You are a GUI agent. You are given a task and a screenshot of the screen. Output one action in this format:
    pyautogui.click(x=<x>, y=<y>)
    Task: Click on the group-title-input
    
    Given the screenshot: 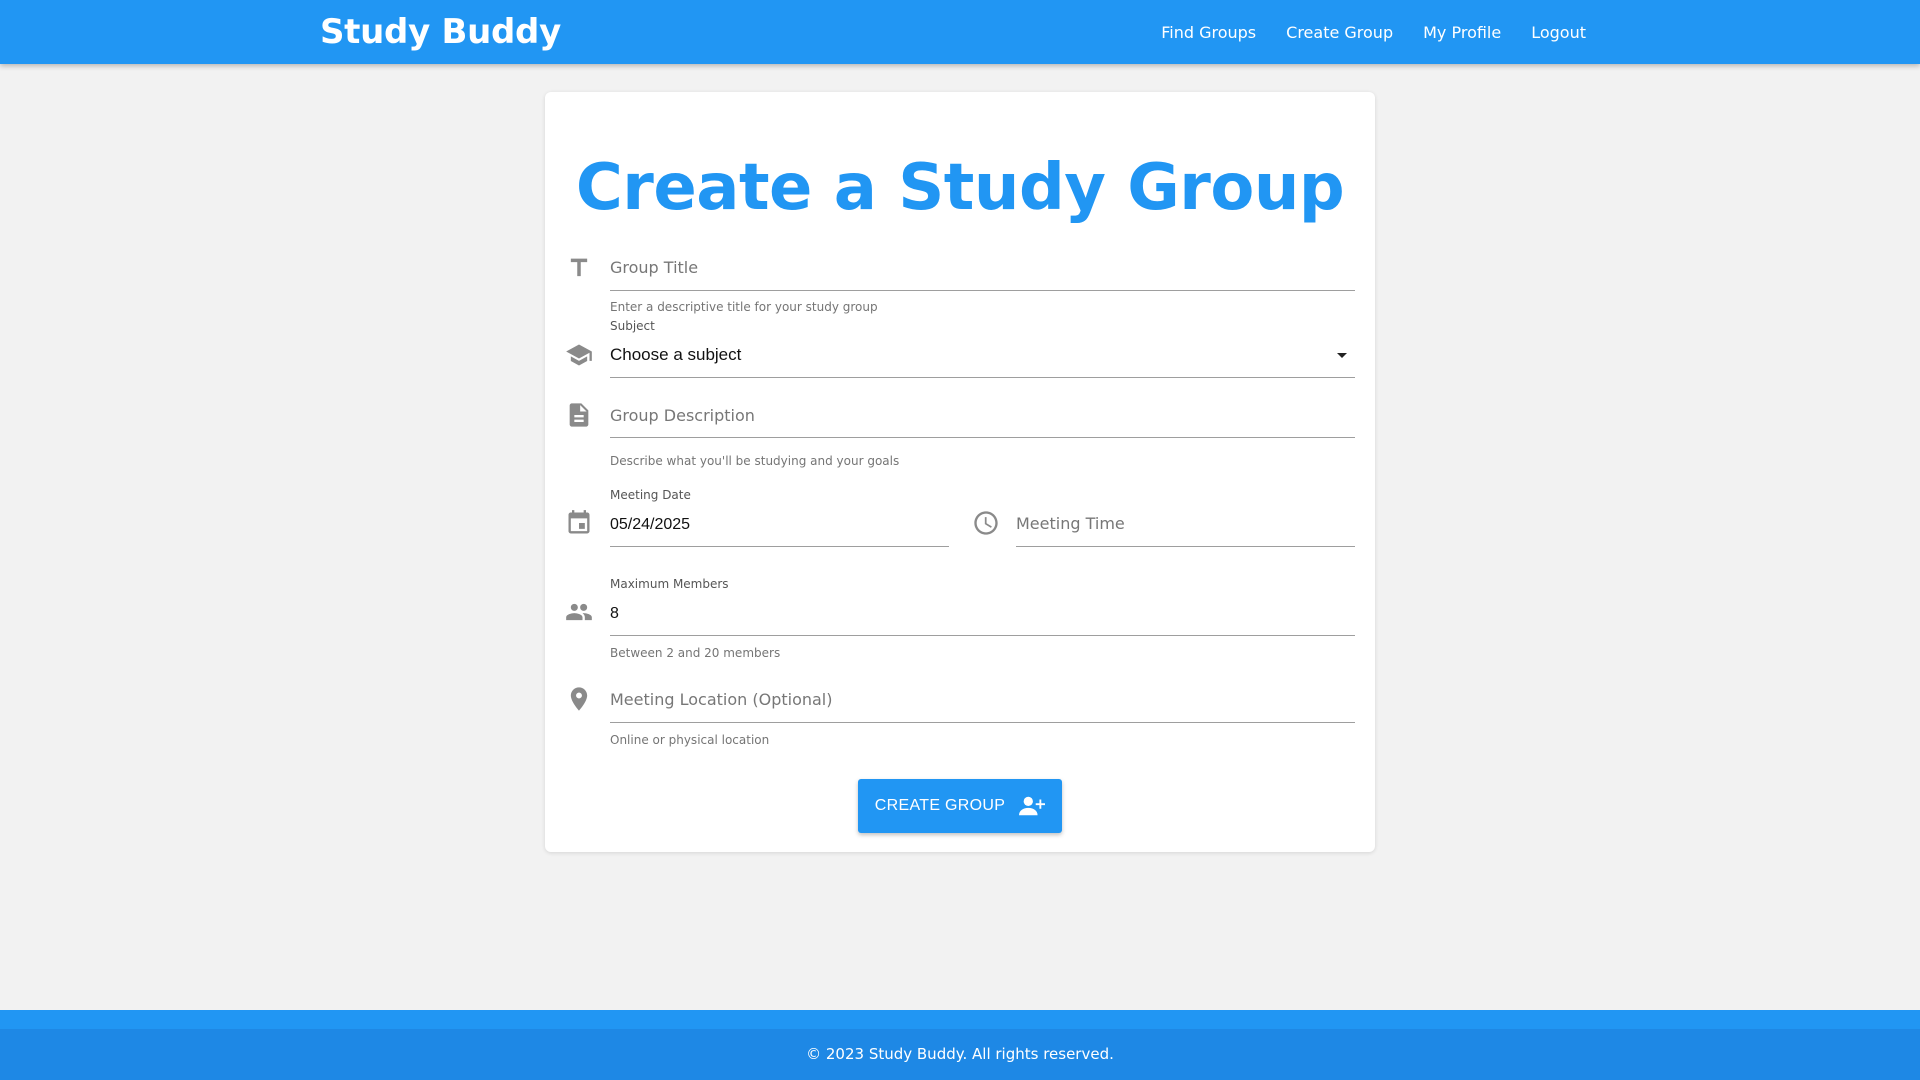 What is the action you would take?
    pyautogui.click(x=982, y=267)
    